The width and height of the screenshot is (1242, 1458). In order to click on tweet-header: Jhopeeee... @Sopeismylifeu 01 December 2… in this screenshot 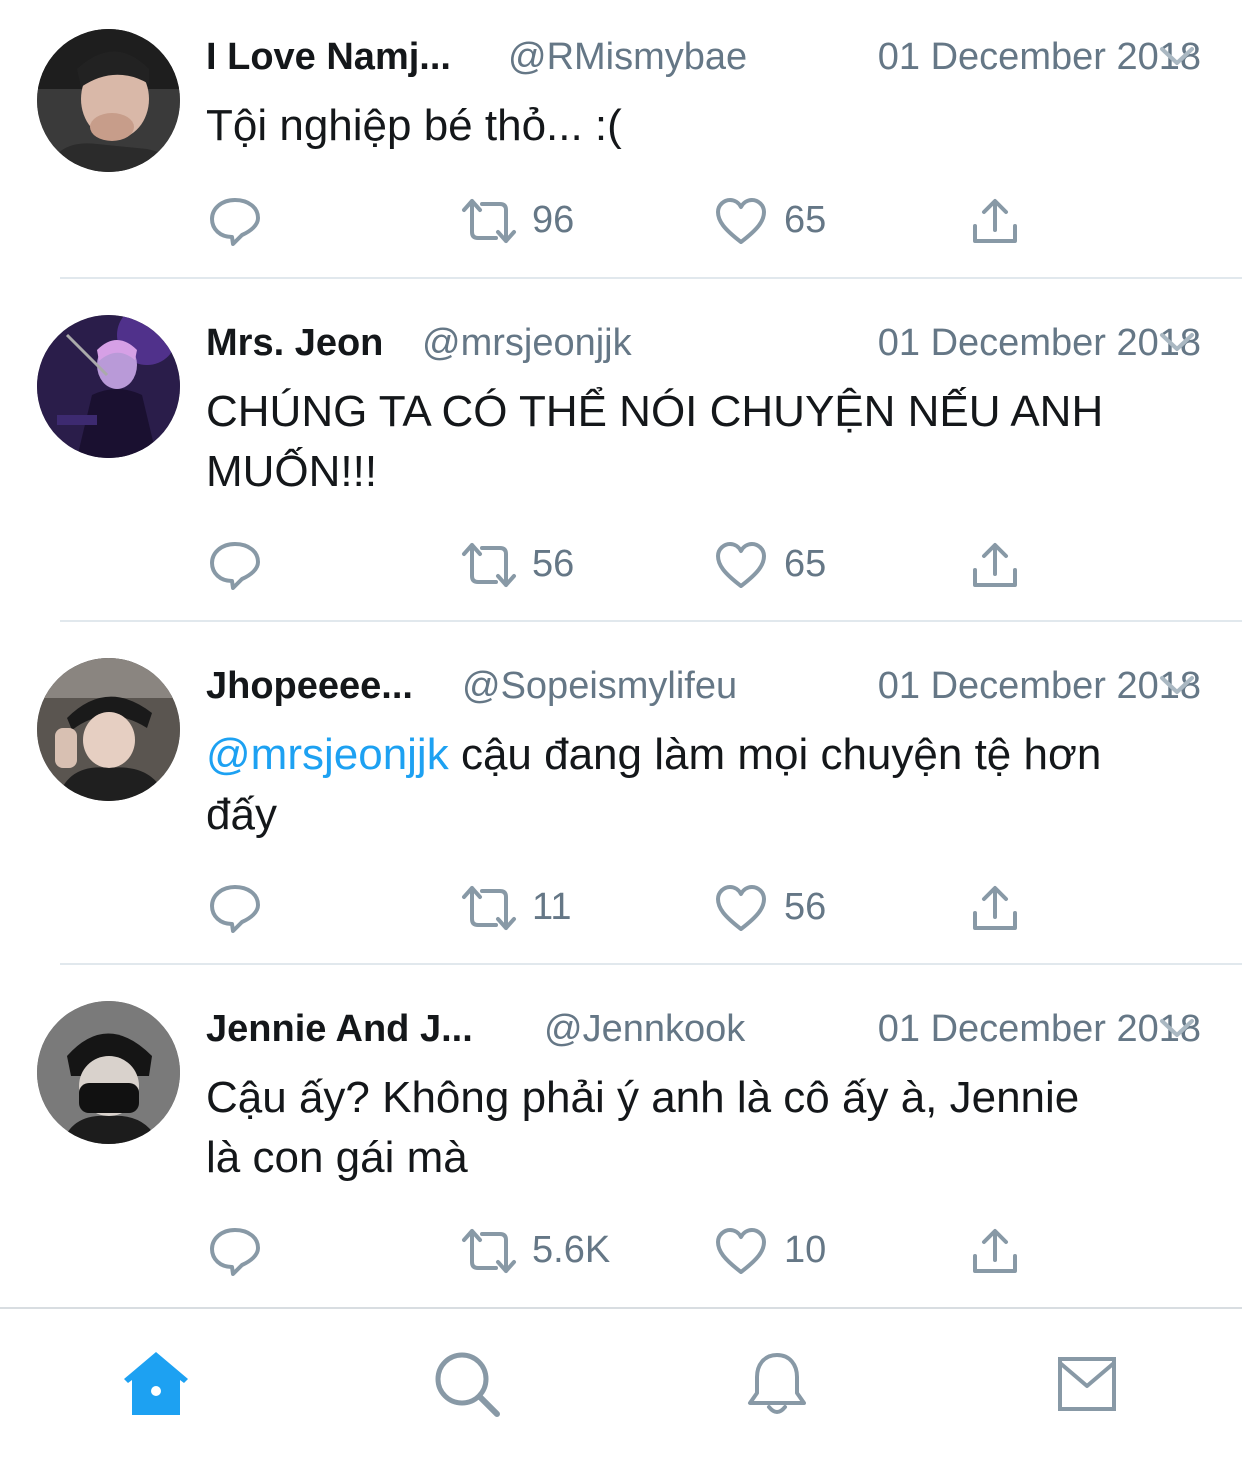, I will do `click(703, 686)`.